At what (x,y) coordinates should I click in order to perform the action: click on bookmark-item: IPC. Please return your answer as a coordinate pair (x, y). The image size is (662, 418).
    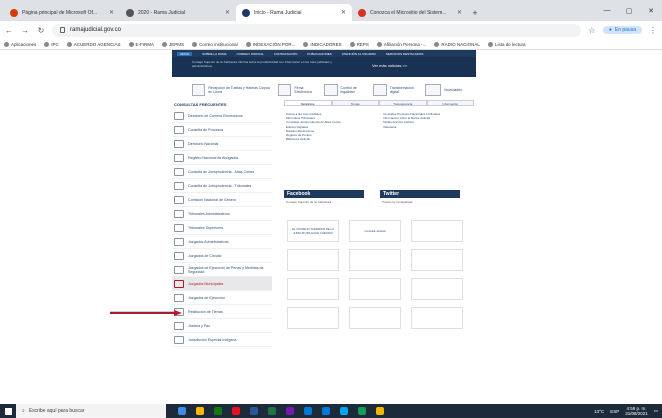
    Looking at the image, I should click on (51, 44).